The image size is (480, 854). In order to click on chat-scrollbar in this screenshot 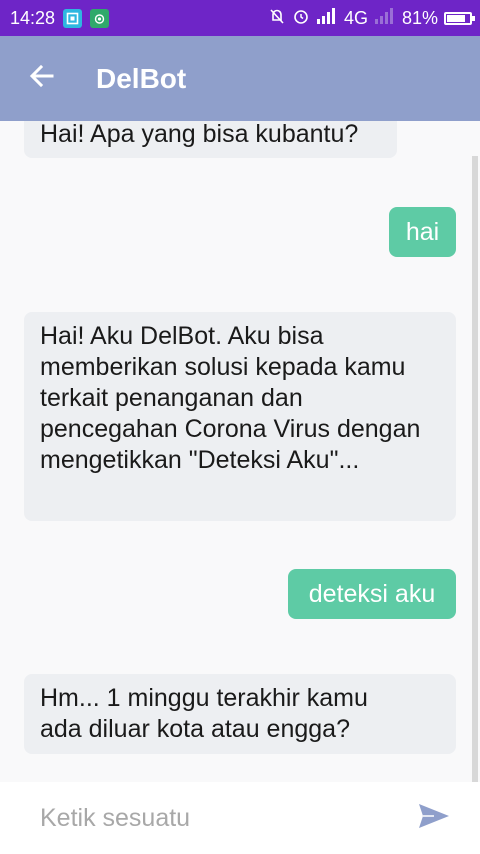, I will do `click(475, 469)`.